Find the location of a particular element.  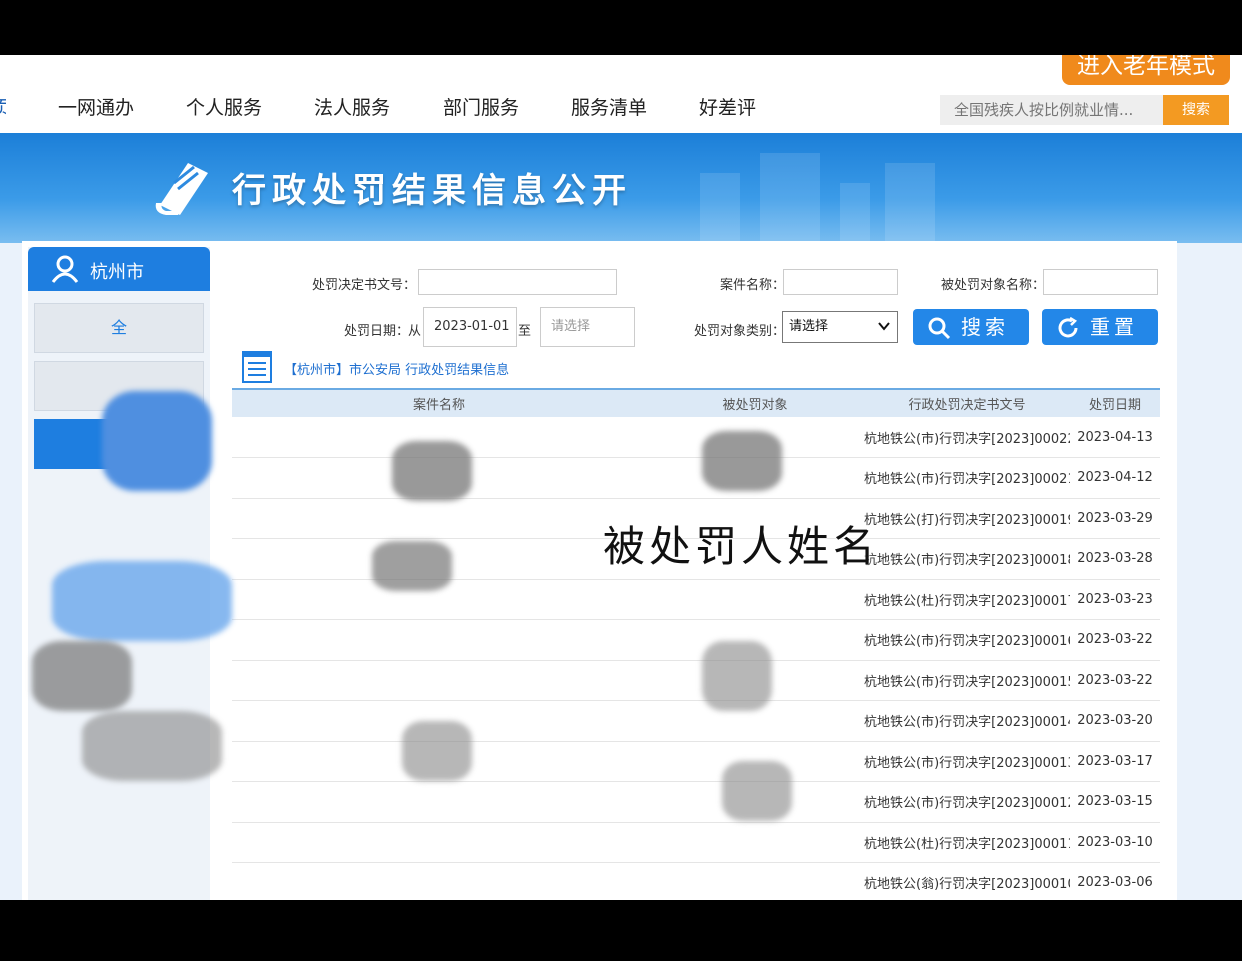

case-name-input is located at coordinates (840, 282).